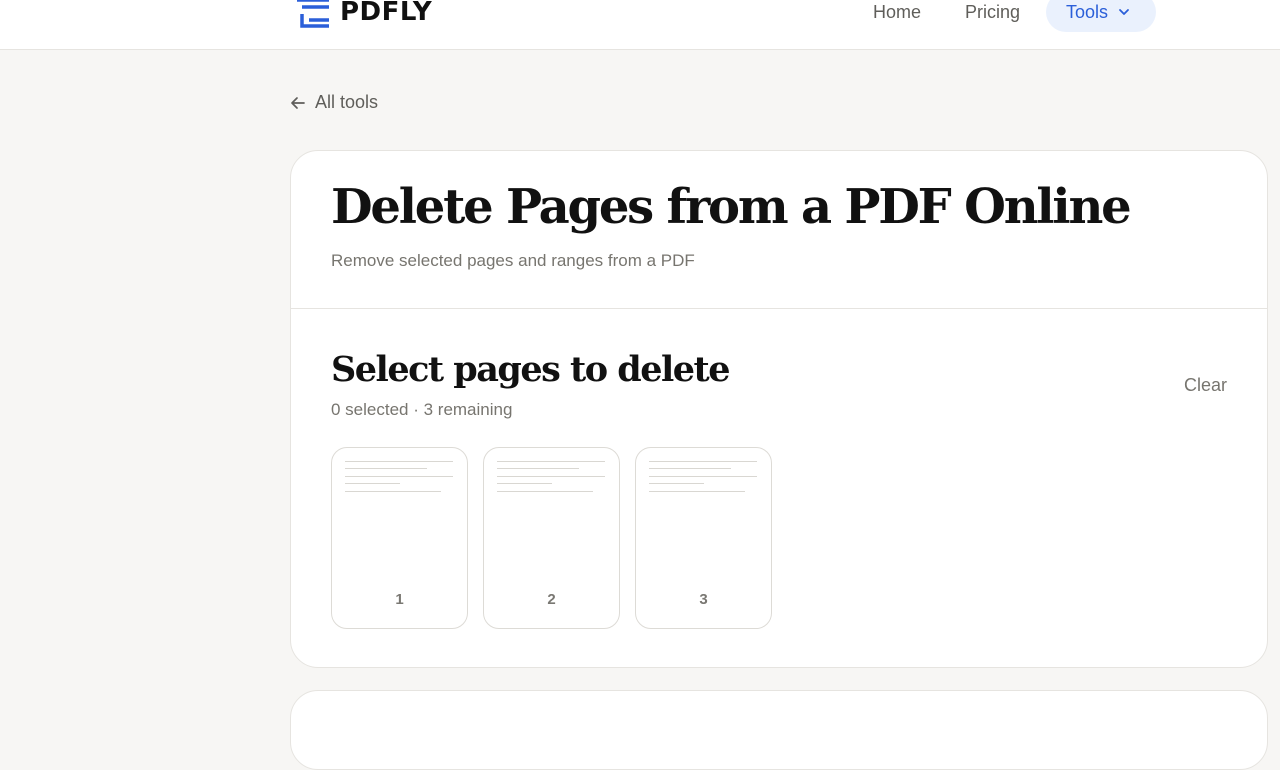  Describe the element at coordinates (347, 102) in the screenshot. I see `back-link-label: All tools` at that location.